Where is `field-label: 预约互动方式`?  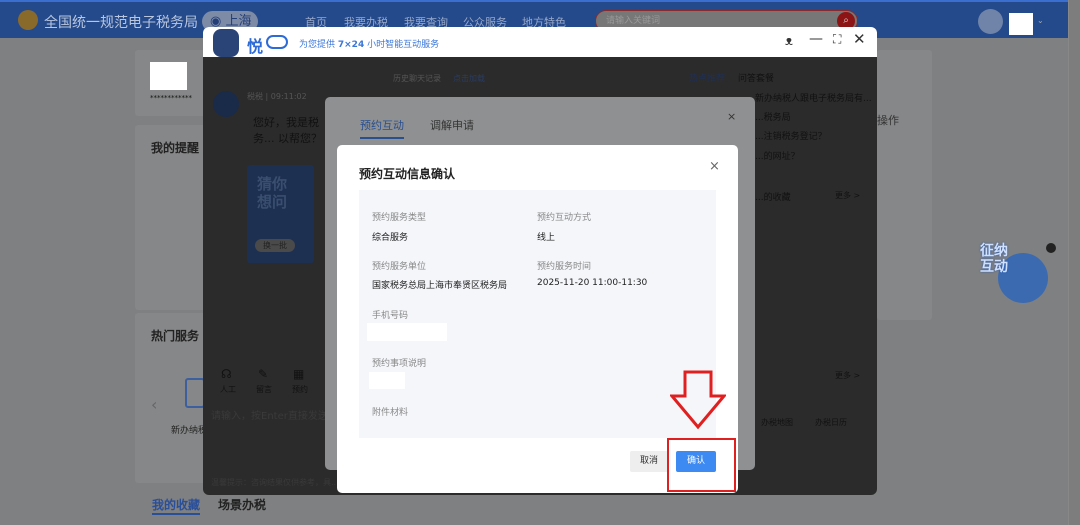
field-label: 预约互动方式 is located at coordinates (564, 218).